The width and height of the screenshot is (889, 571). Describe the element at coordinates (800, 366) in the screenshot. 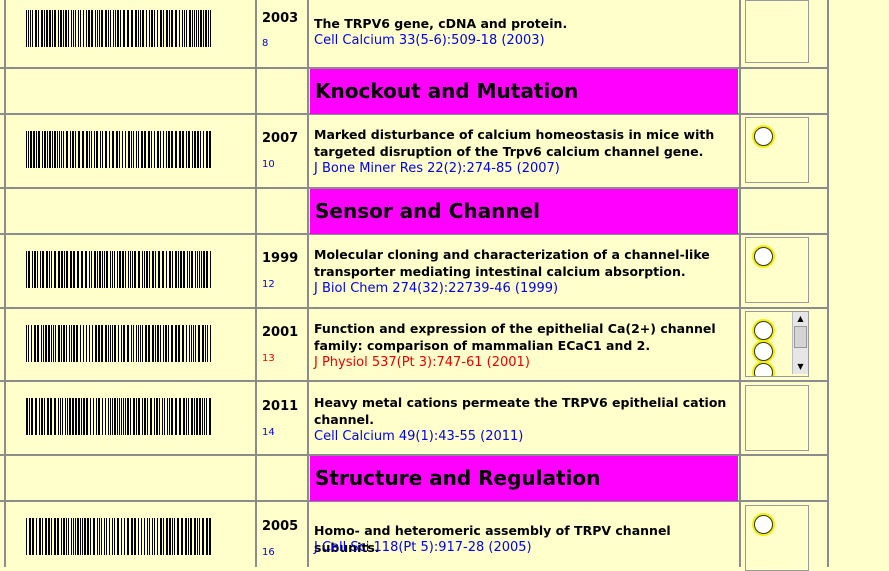

I see `scroll-down-icon: ▼` at that location.